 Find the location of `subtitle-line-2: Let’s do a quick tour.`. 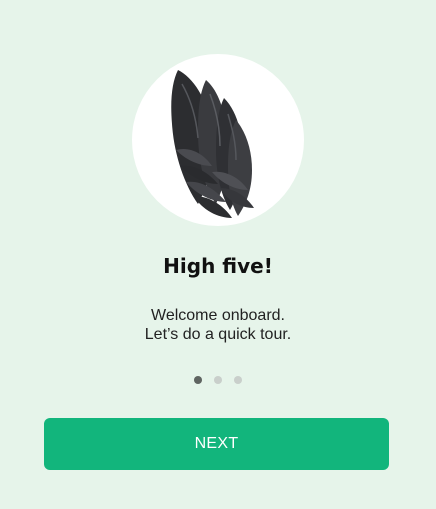

subtitle-line-2: Let’s do a quick tour. is located at coordinates (218, 334).